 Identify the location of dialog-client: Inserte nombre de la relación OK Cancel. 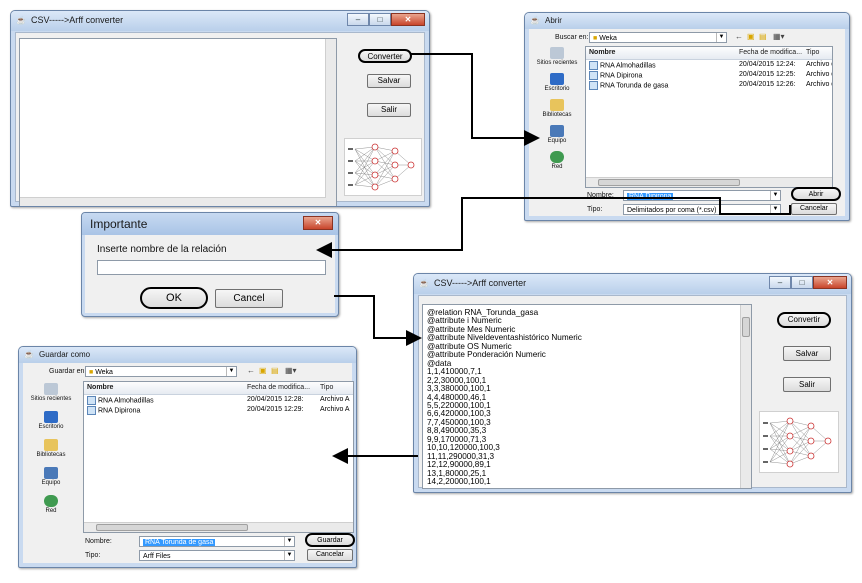
(210, 274).